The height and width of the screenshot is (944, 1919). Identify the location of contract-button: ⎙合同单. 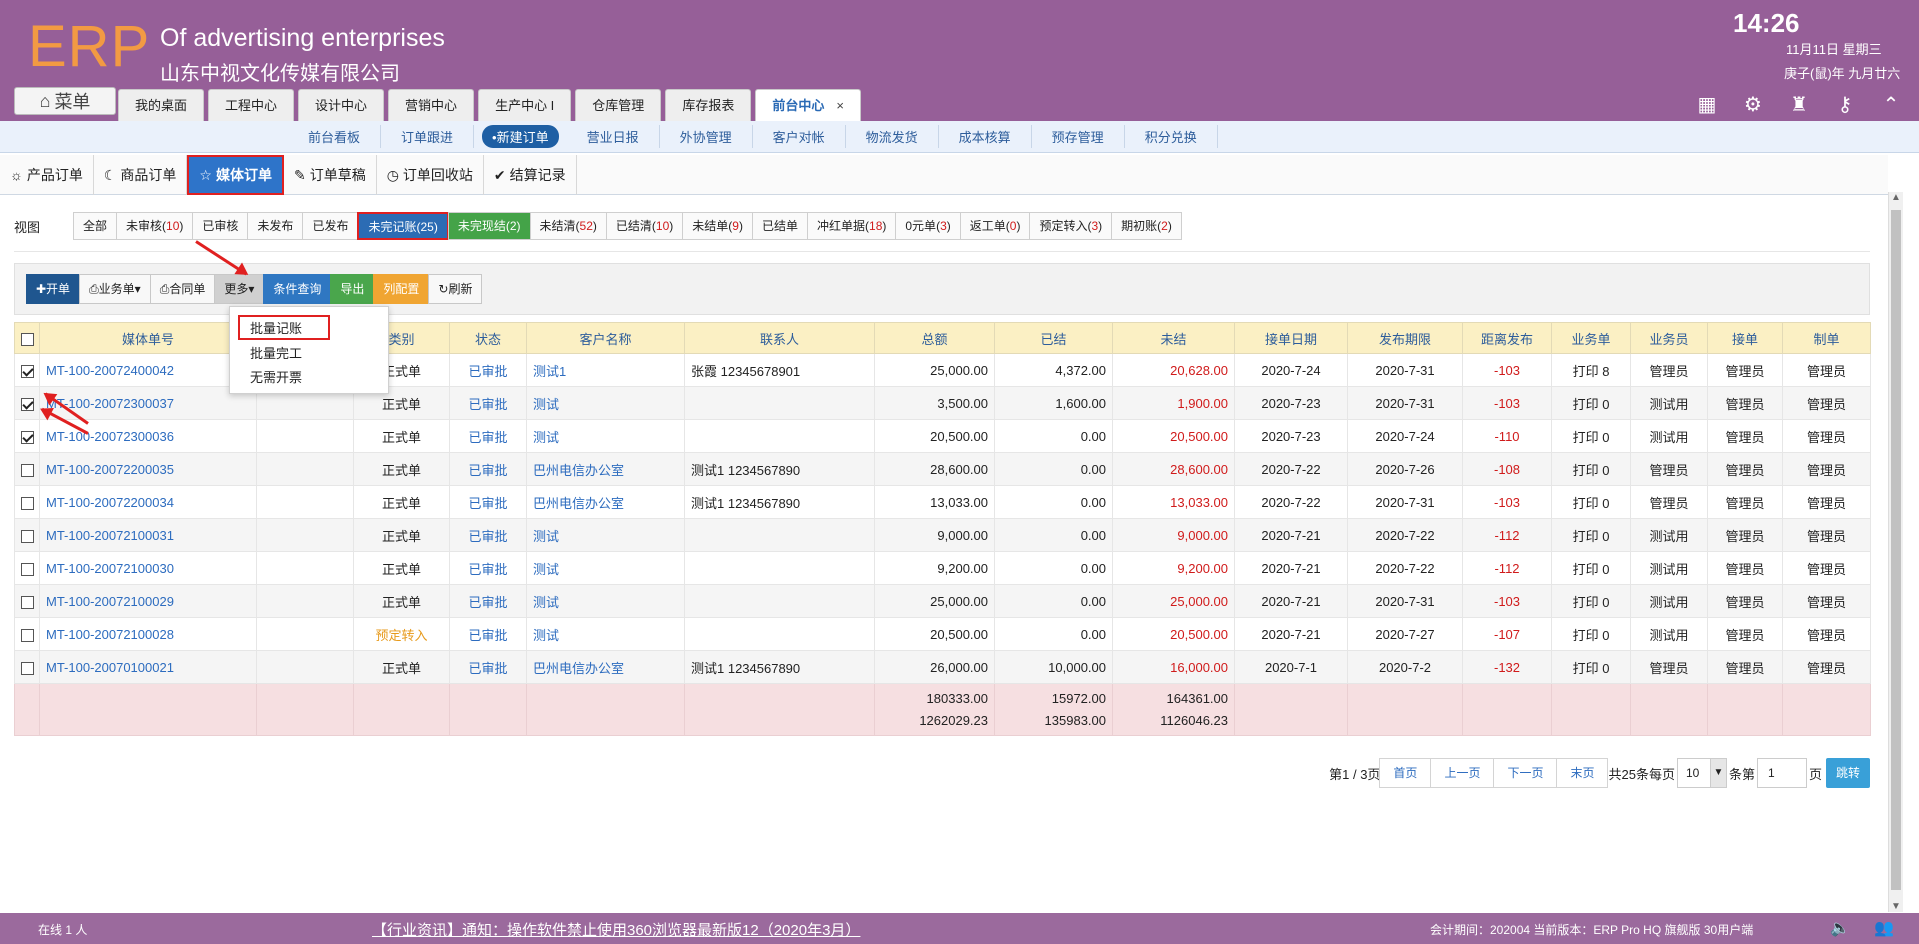
(182, 289).